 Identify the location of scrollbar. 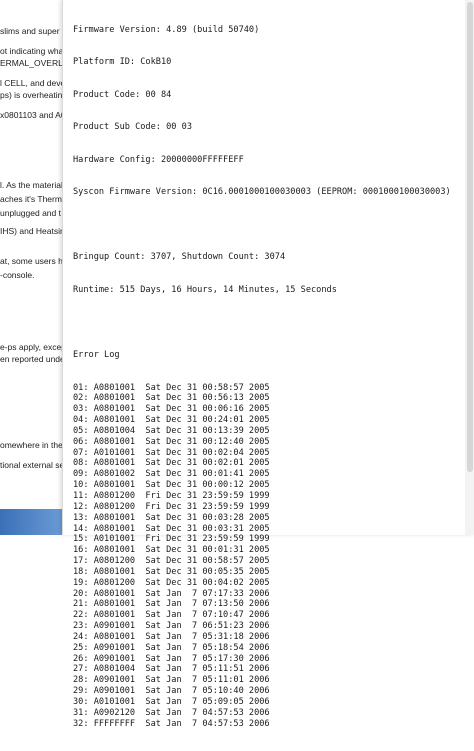
(469, 267).